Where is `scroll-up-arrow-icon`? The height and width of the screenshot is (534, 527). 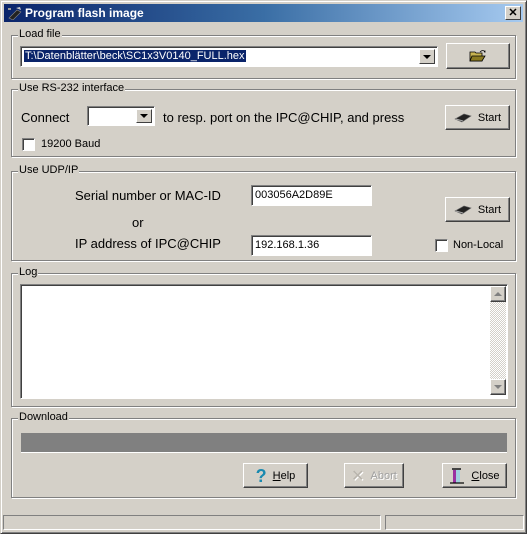 scroll-up-arrow-icon is located at coordinates (498, 294).